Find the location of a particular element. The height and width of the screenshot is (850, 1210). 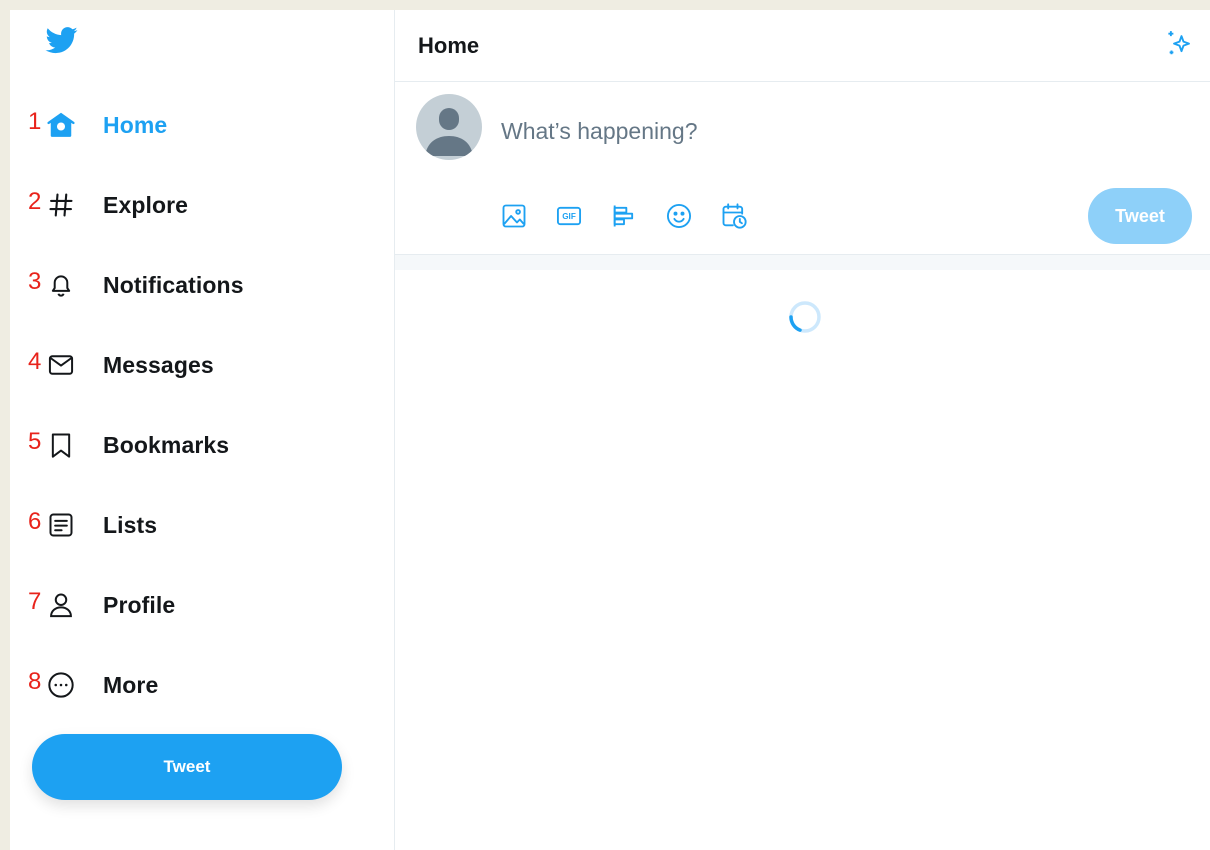

annotation-number: 1 is located at coordinates (35, 121).